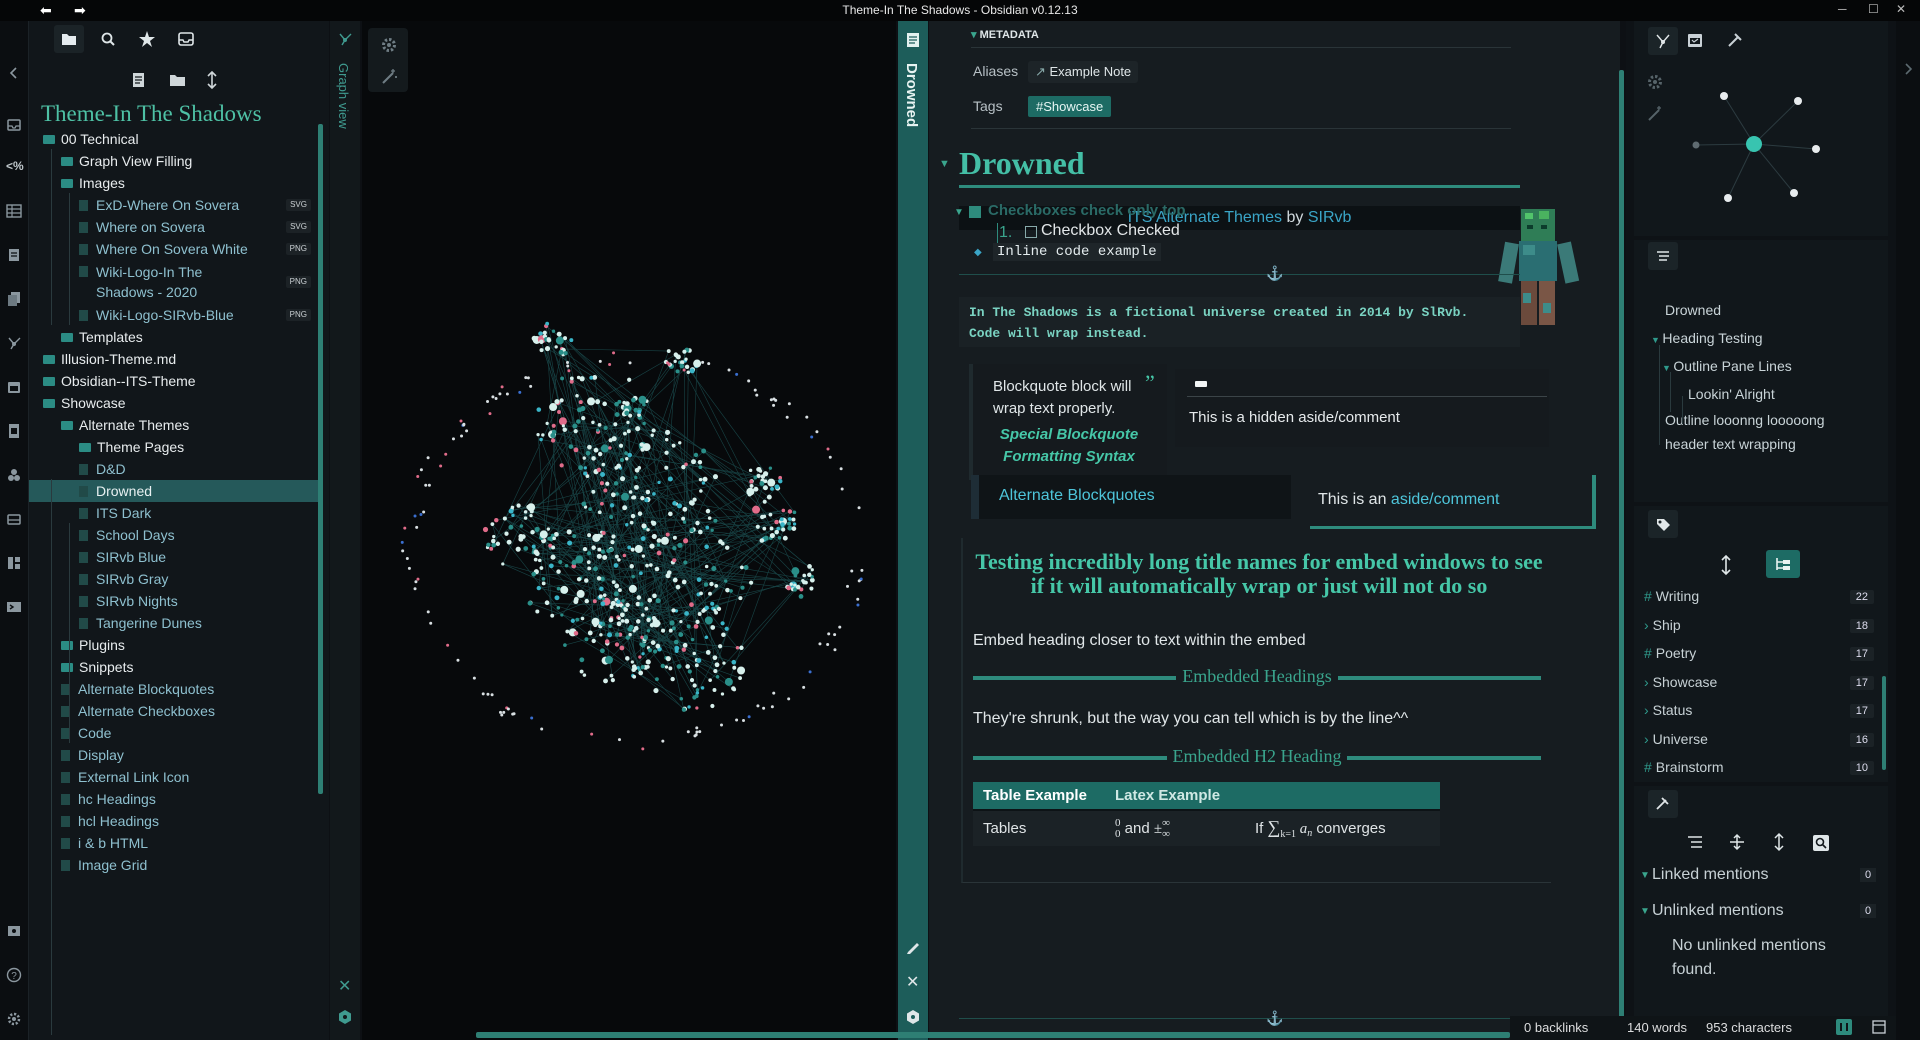  I want to click on banner-link-author: SIRvb, so click(1330, 217).